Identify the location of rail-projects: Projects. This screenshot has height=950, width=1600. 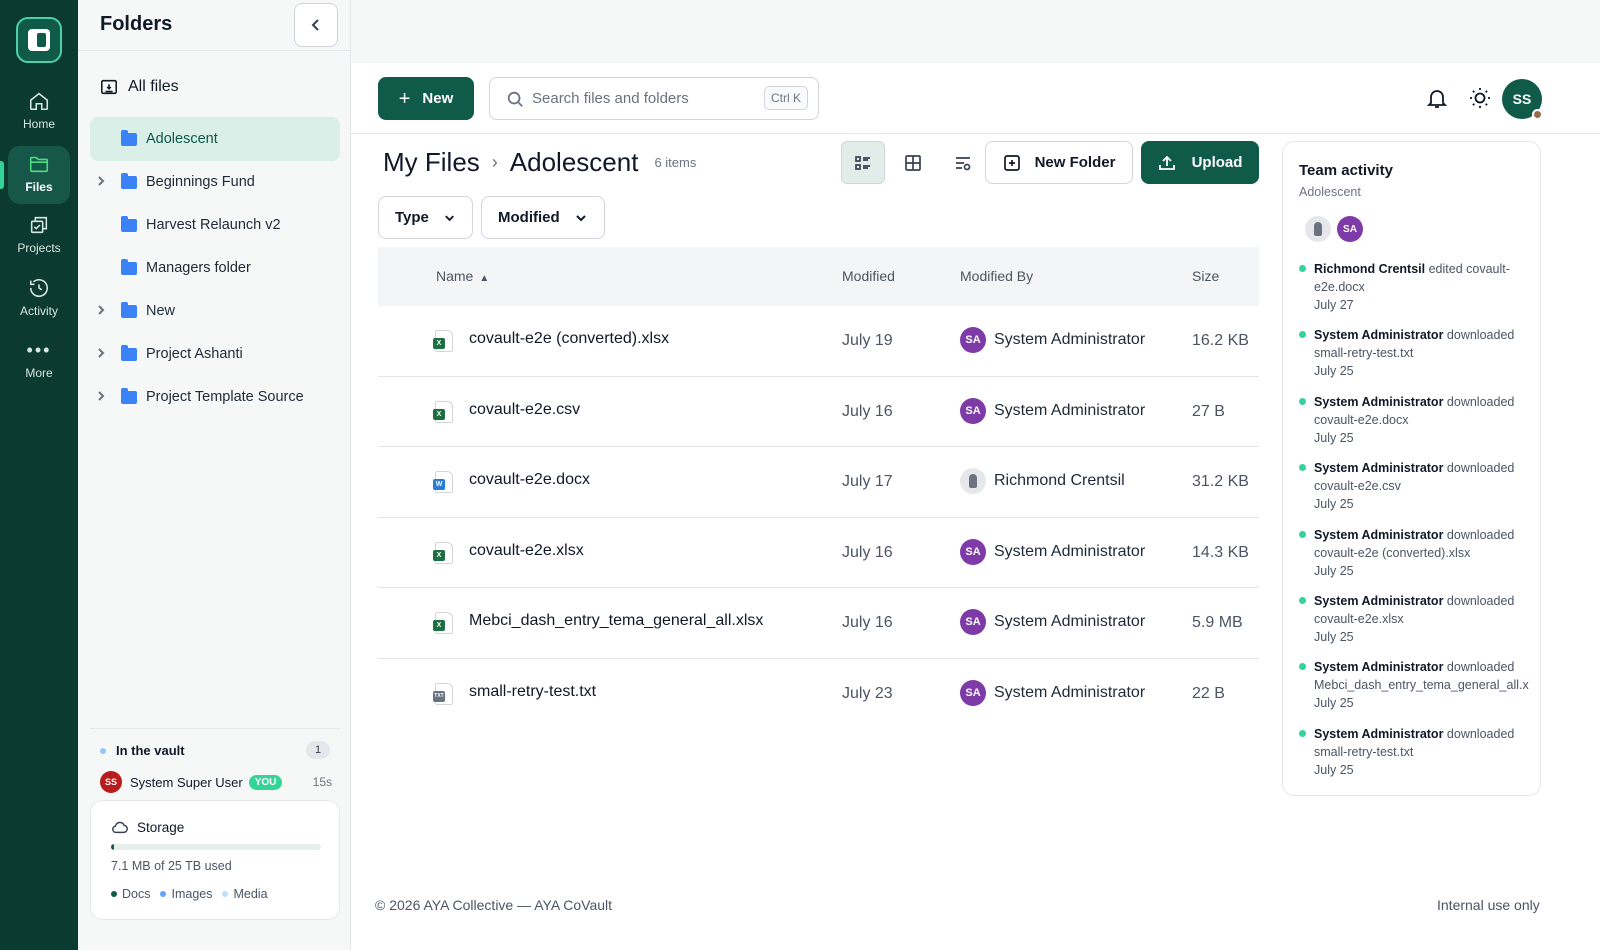
(39, 234).